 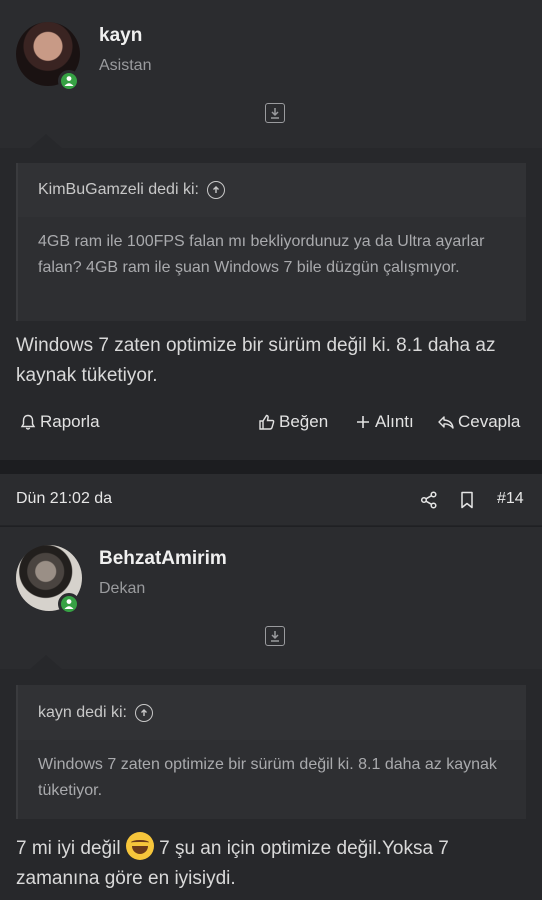 I want to click on report-label: Raporla, so click(x=70, y=421).